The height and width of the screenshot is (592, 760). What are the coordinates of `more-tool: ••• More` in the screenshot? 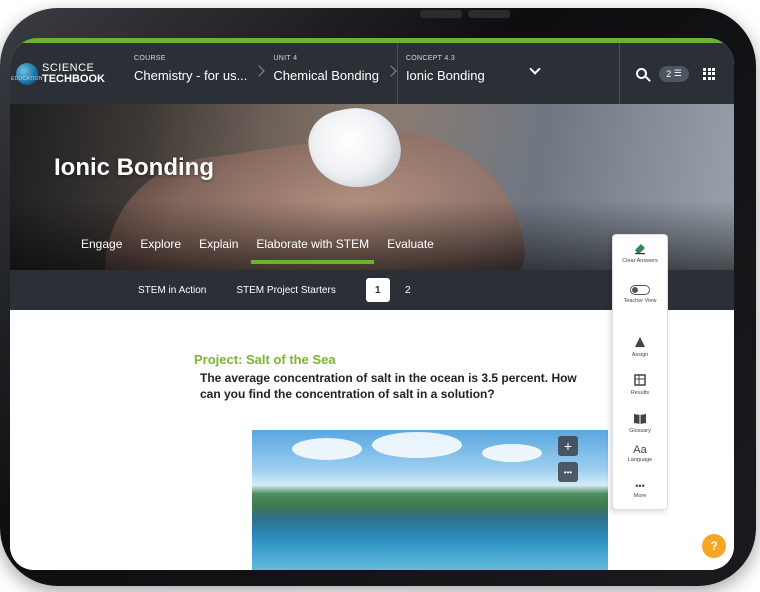 It's located at (640, 490).